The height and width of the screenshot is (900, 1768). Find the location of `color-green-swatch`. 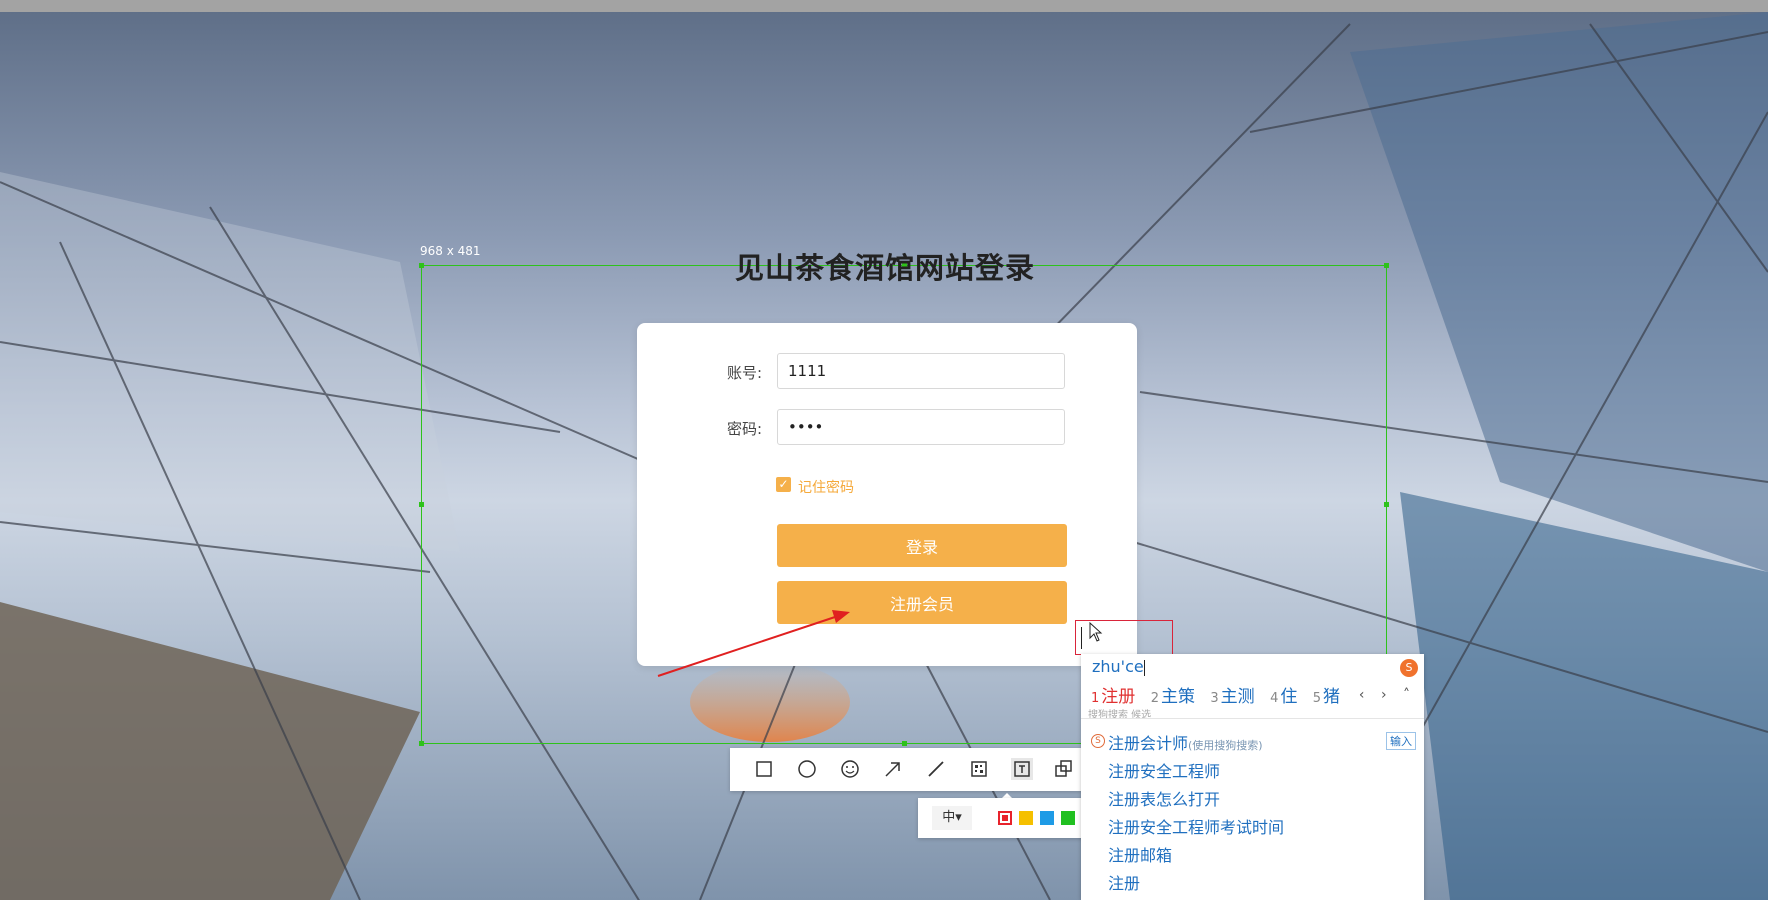

color-green-swatch is located at coordinates (1068, 818).